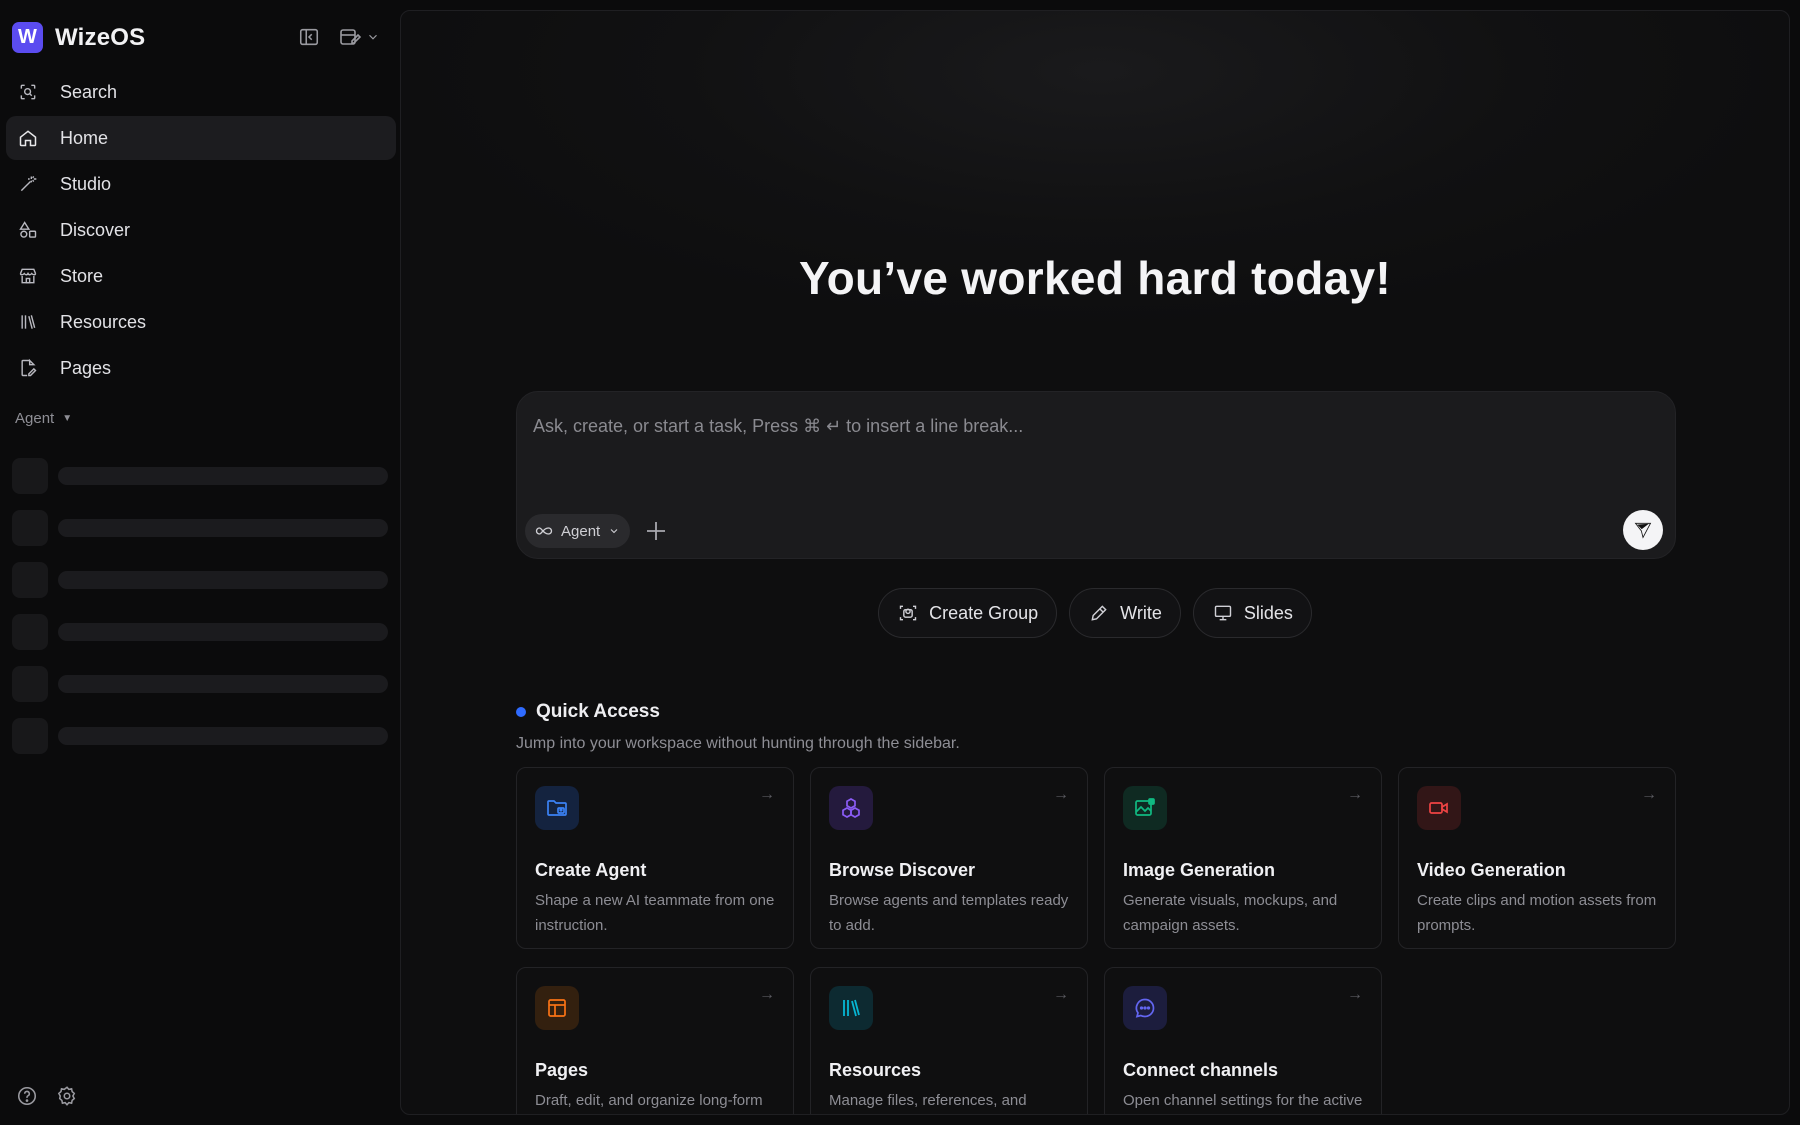  What do you see at coordinates (47, 1098) in the screenshot?
I see `sidebar-footer` at bounding box center [47, 1098].